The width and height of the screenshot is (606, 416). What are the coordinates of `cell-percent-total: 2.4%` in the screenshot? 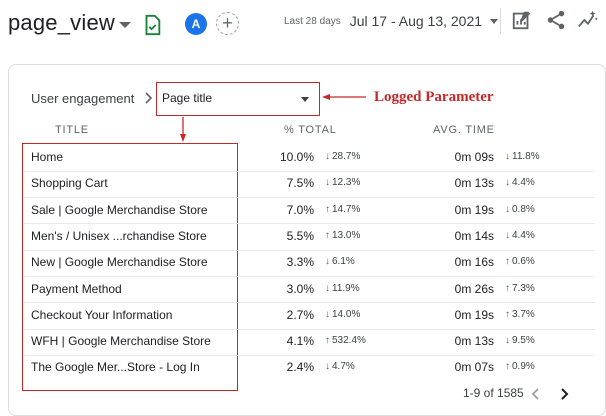 It's located at (300, 367).